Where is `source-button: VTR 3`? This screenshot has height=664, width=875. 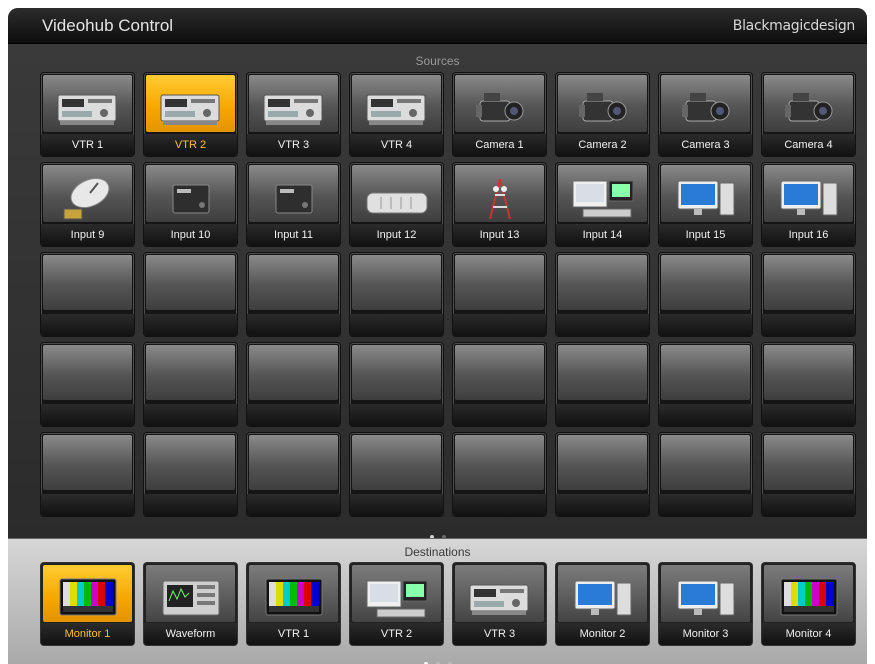 source-button: VTR 3 is located at coordinates (293, 114).